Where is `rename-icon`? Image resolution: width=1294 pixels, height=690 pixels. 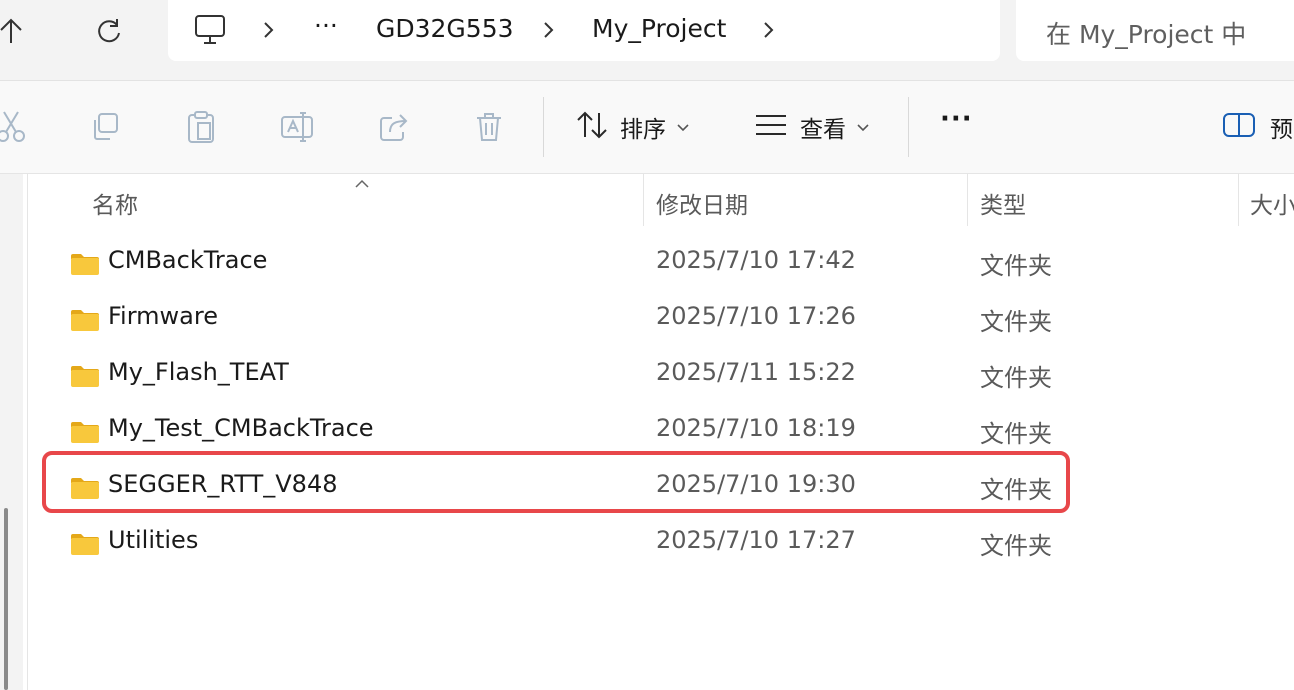 rename-icon is located at coordinates (297, 127).